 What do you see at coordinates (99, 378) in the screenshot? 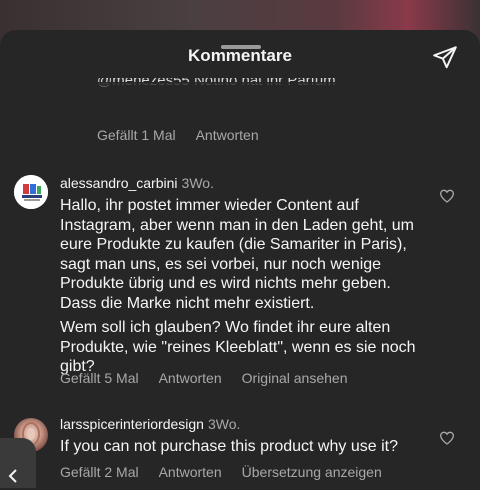
I see `like-count: Gefällt 5 Mal` at bounding box center [99, 378].